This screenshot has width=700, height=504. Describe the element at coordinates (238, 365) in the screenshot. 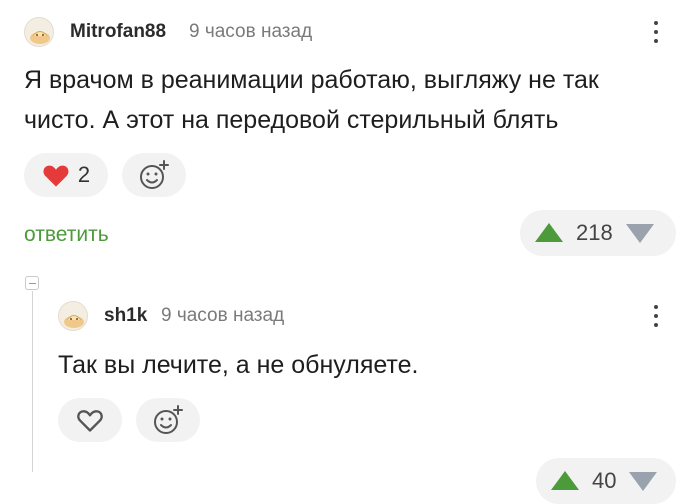

I see `comment-text: Так вы лечите, а не обнуляете.` at that location.